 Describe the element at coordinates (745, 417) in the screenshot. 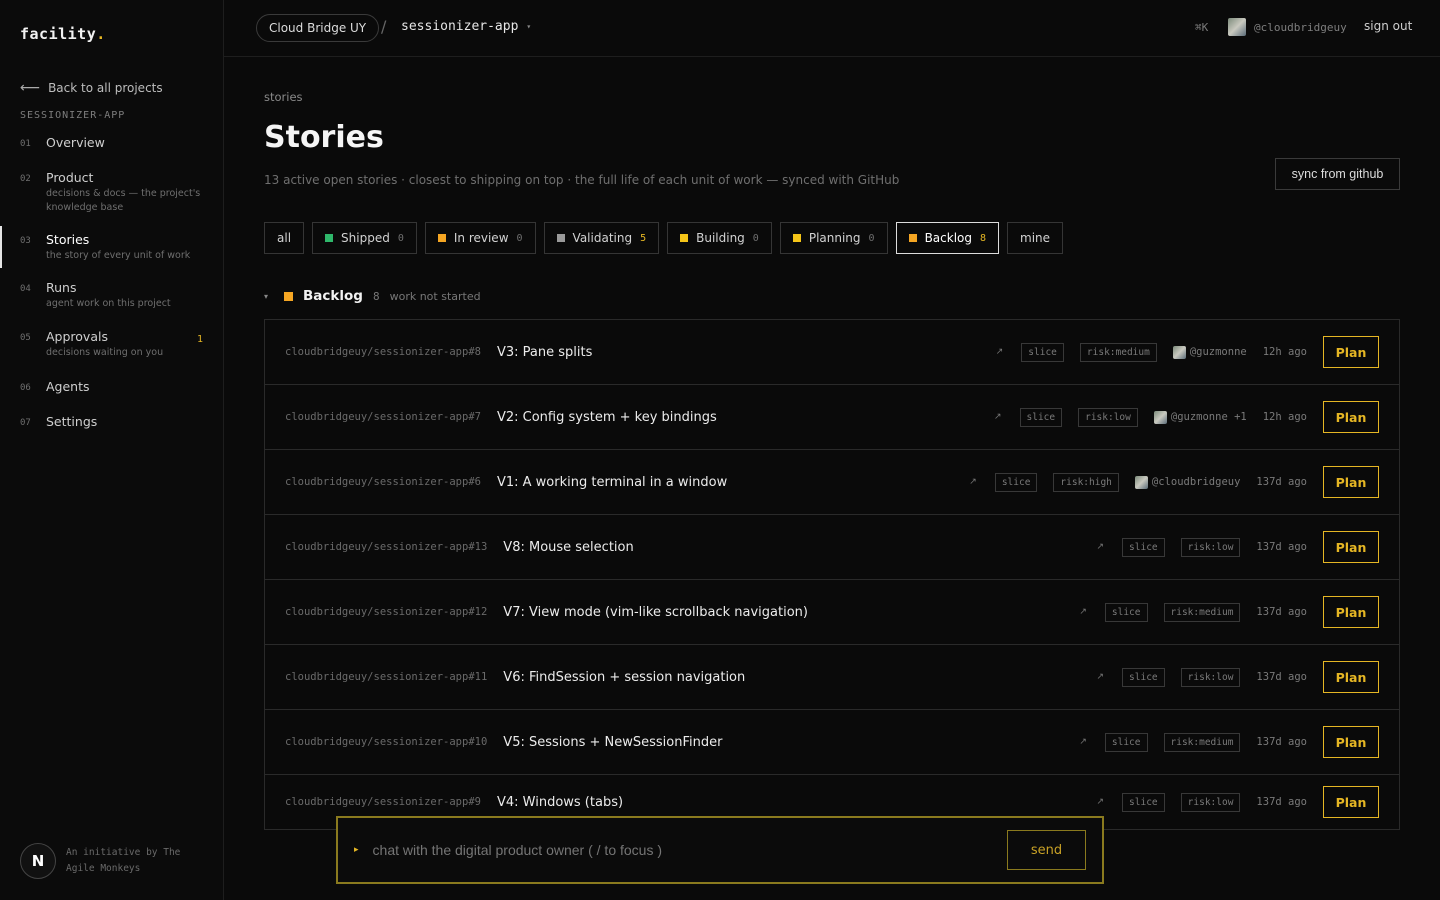

I see `story-title: V2: Config system + key bindings` at that location.